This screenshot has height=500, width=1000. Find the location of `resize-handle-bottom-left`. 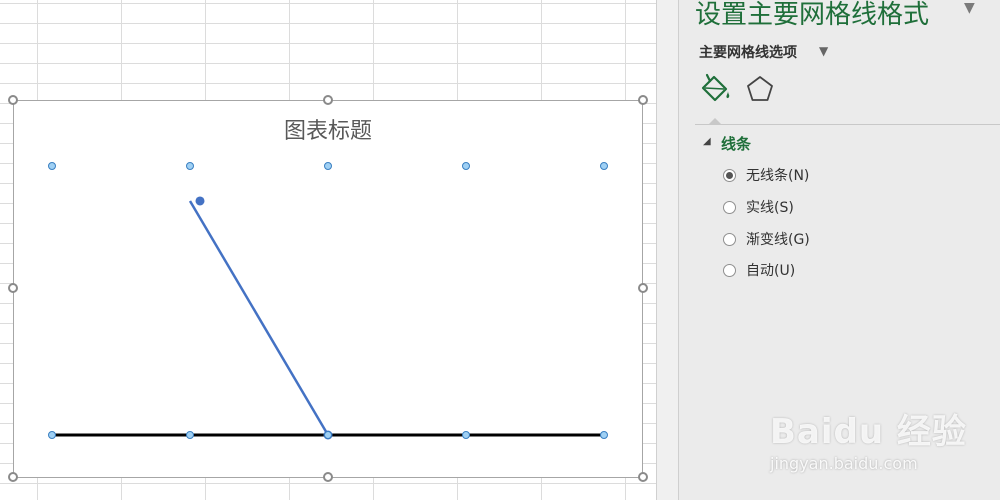

resize-handle-bottom-left is located at coordinates (13, 477).